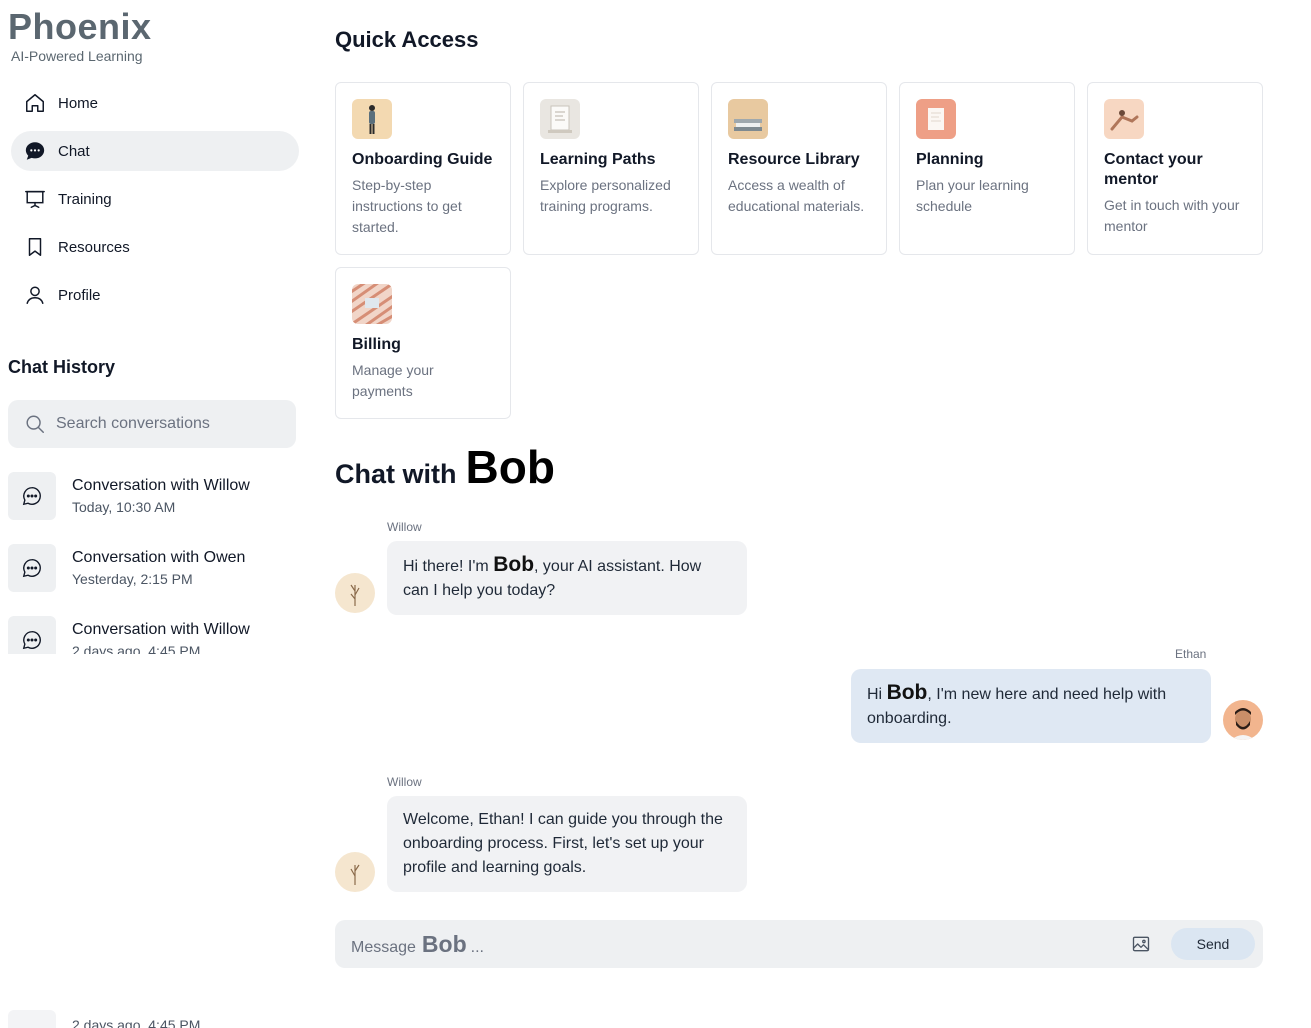 Image resolution: width=1311 pixels, height=1028 pixels. I want to click on quick-access-title: Quick Access, so click(407, 39).